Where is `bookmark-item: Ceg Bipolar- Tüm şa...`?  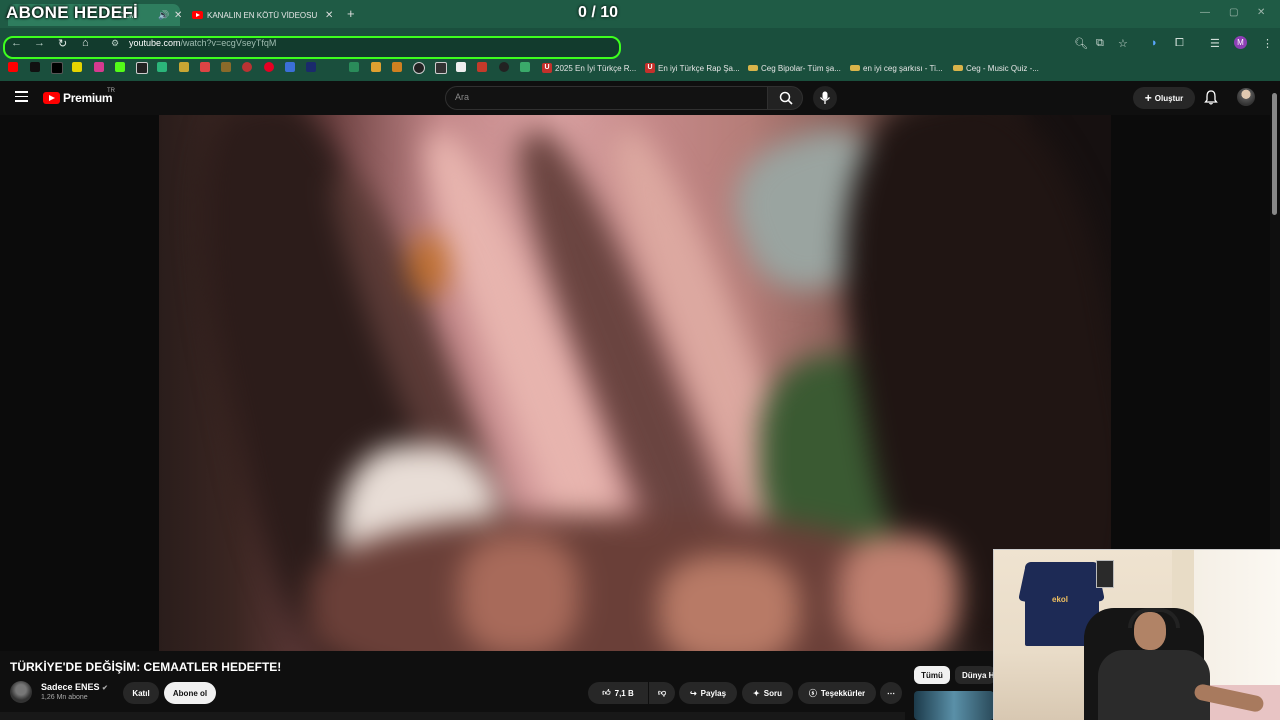 bookmark-item: Ceg Bipolar- Tüm şa... is located at coordinates (794, 68).